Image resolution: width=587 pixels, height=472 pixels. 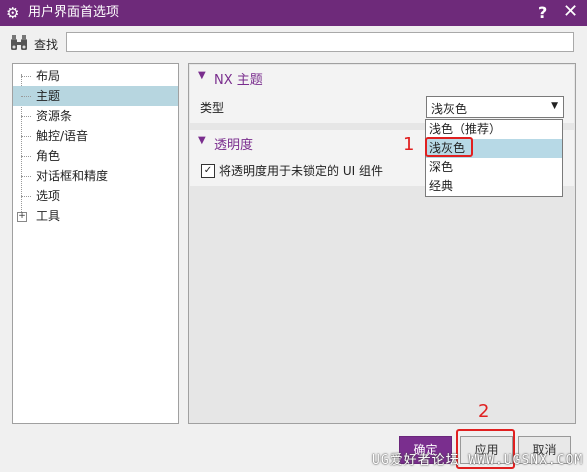 What do you see at coordinates (48, 216) in the screenshot?
I see `tree-item-label: 工具` at bounding box center [48, 216].